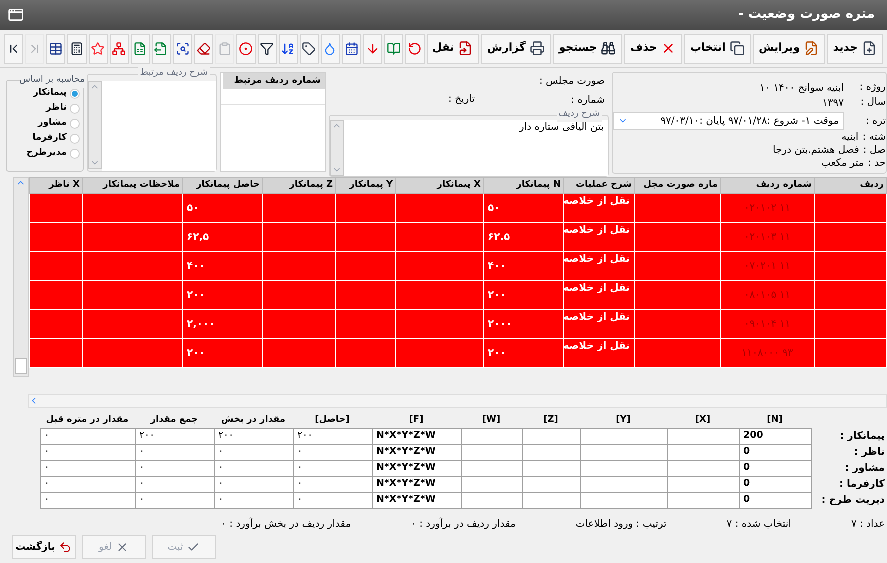  Describe the element at coordinates (416, 468) in the screenshot. I see `table-cell: N*X*Y*Z*W` at that location.